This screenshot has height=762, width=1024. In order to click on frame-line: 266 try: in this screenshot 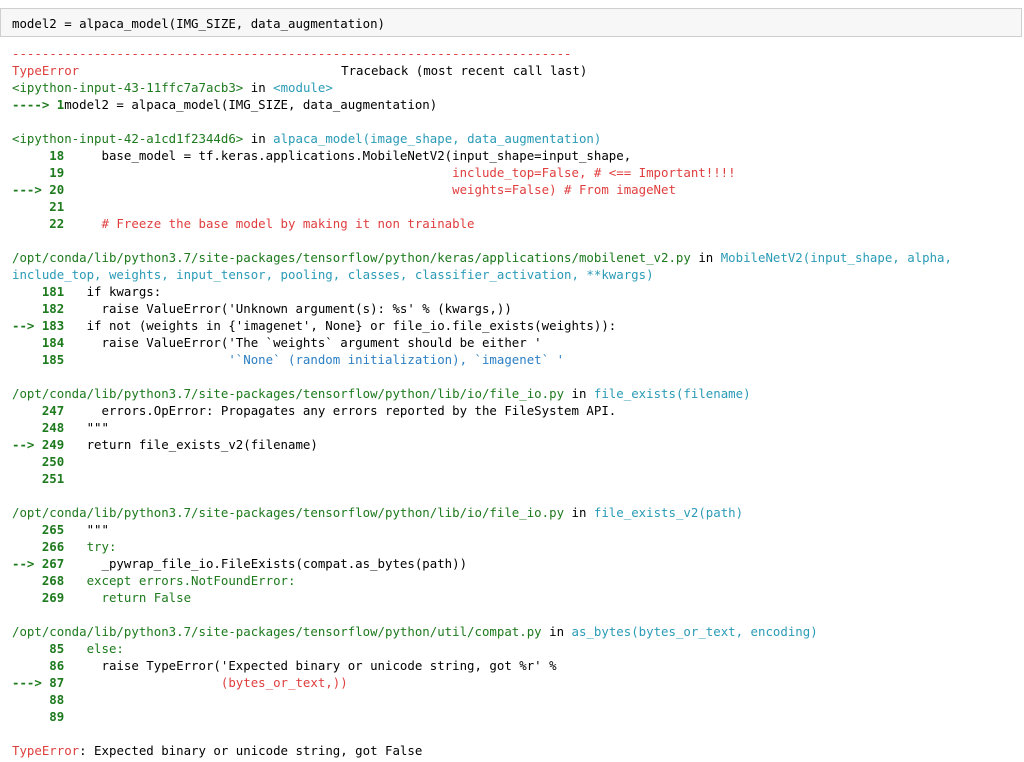, I will do `click(517, 546)`.